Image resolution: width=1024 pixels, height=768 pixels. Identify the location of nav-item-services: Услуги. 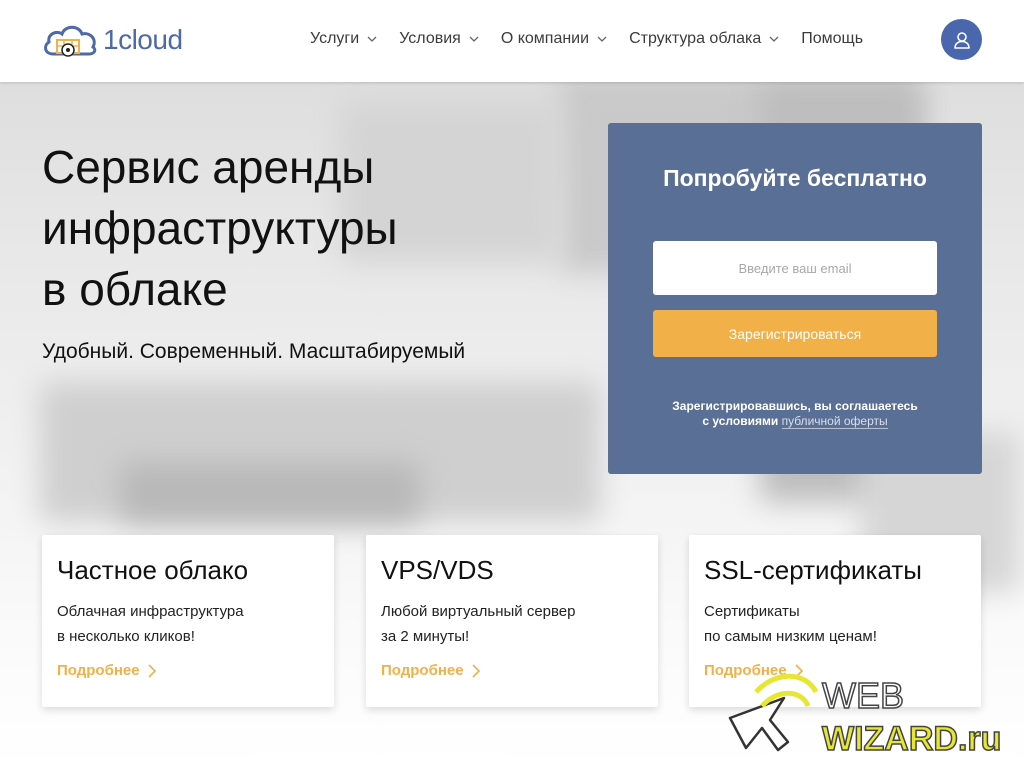
(343, 39).